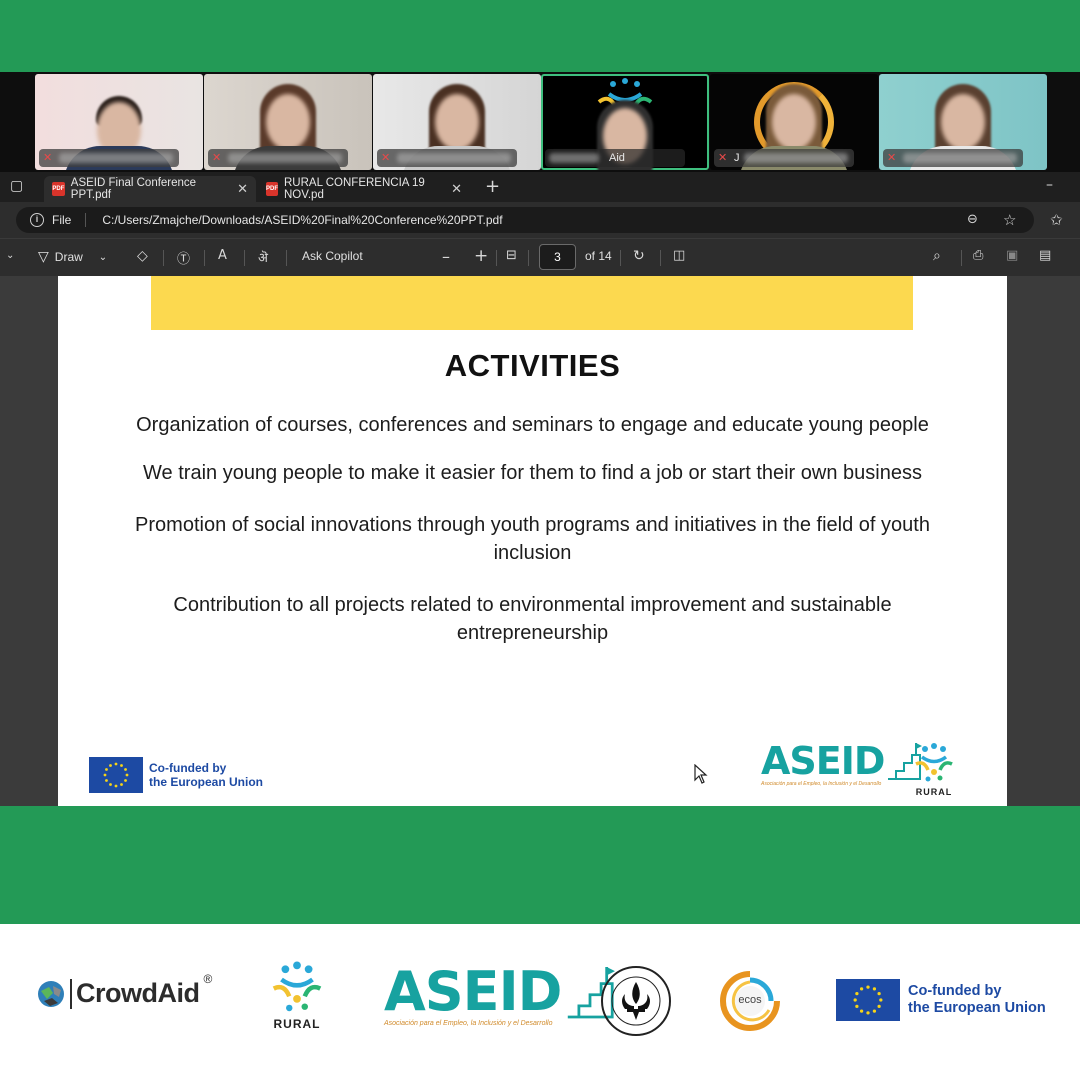  What do you see at coordinates (679, 255) in the screenshot?
I see `page-view-icon: ◫` at bounding box center [679, 255].